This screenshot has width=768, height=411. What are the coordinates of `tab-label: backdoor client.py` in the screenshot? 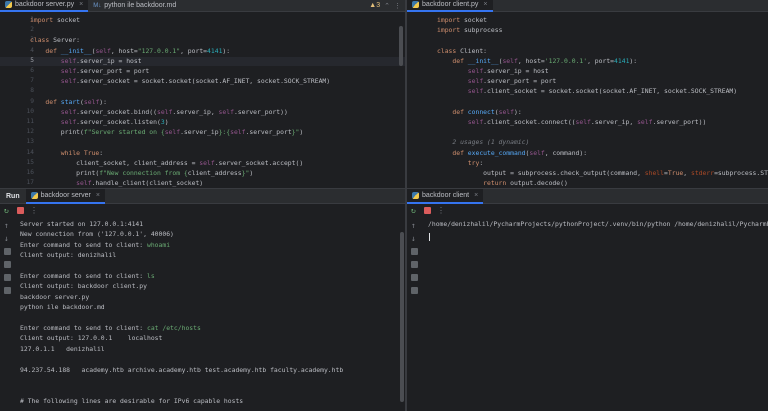 It's located at (450, 4).